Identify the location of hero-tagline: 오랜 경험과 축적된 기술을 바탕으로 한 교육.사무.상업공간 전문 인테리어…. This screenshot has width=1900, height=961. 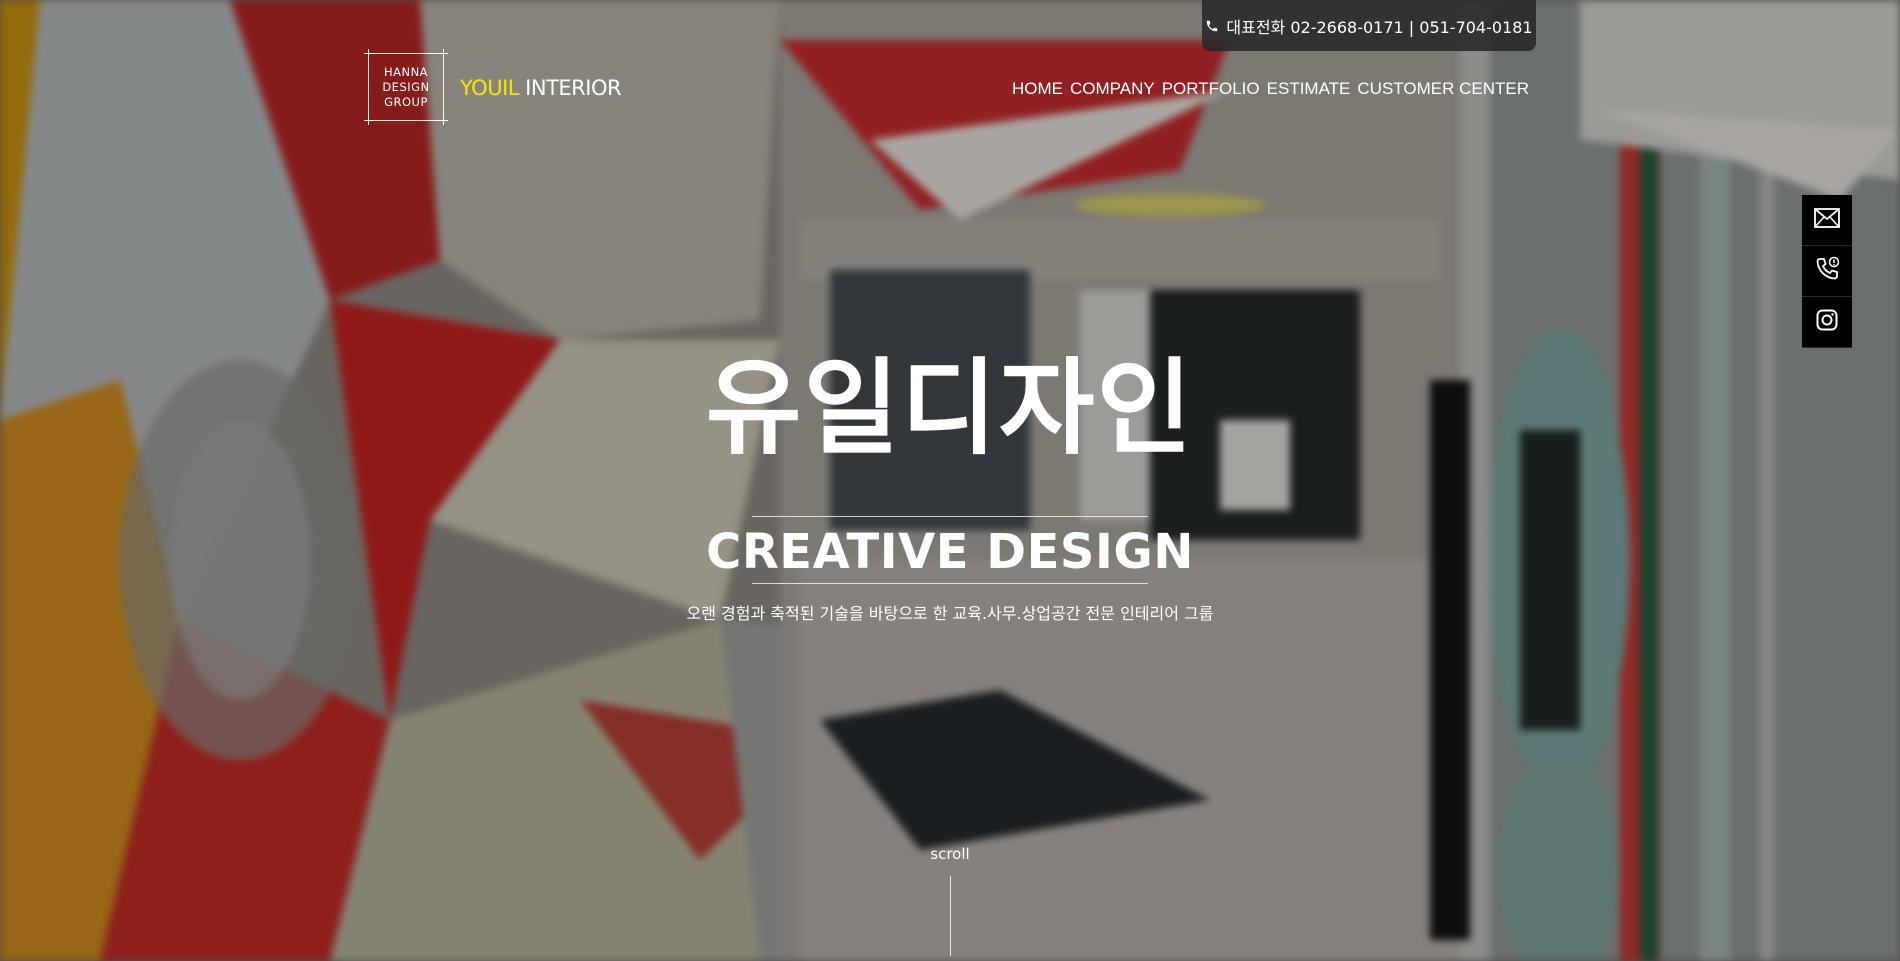
(950, 613).